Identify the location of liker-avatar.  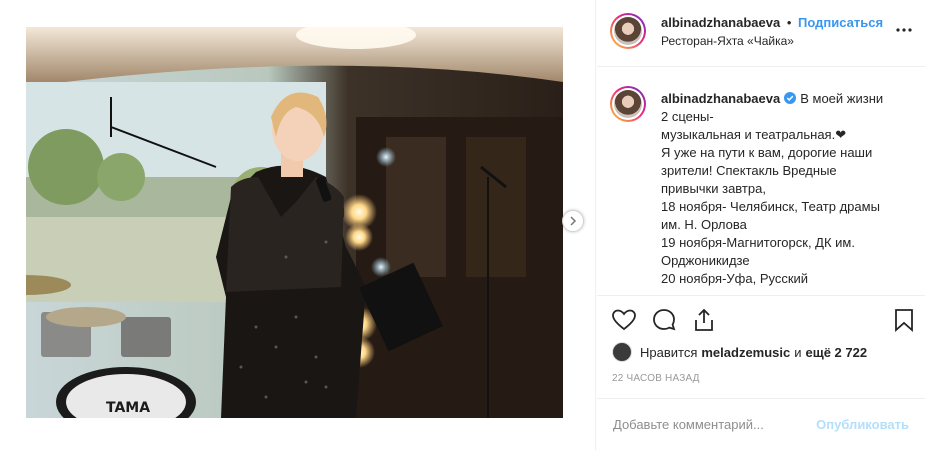
(622, 352).